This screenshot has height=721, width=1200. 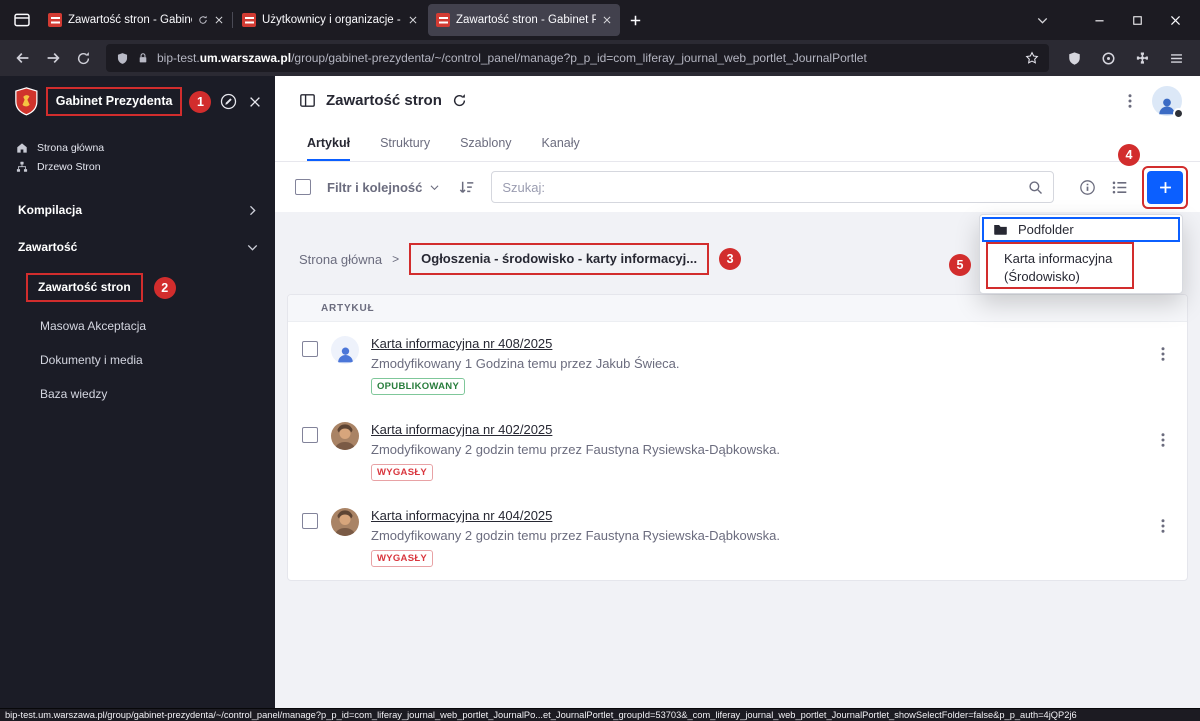 I want to click on window-controls, so click(x=1110, y=20).